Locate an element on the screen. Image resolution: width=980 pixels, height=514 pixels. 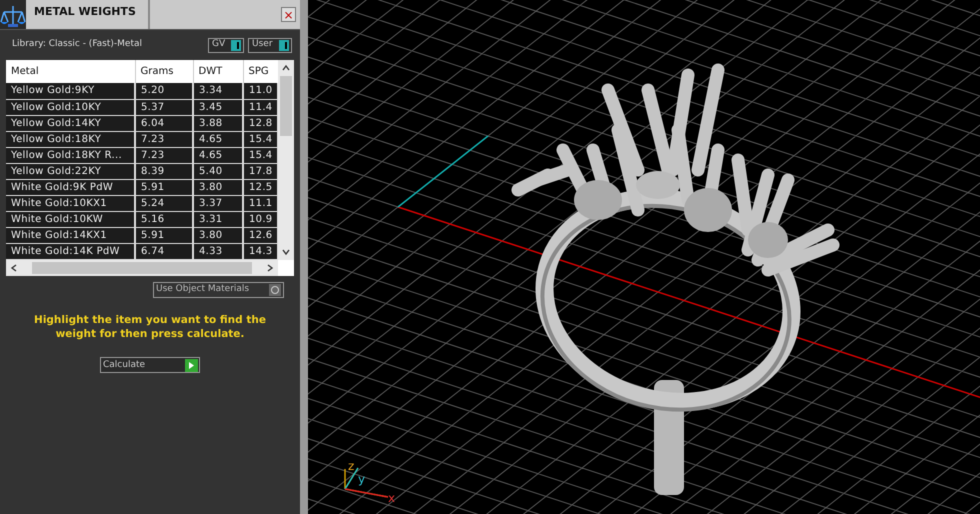
panel-title: METAL WEIGHTS is located at coordinates (88, 14).